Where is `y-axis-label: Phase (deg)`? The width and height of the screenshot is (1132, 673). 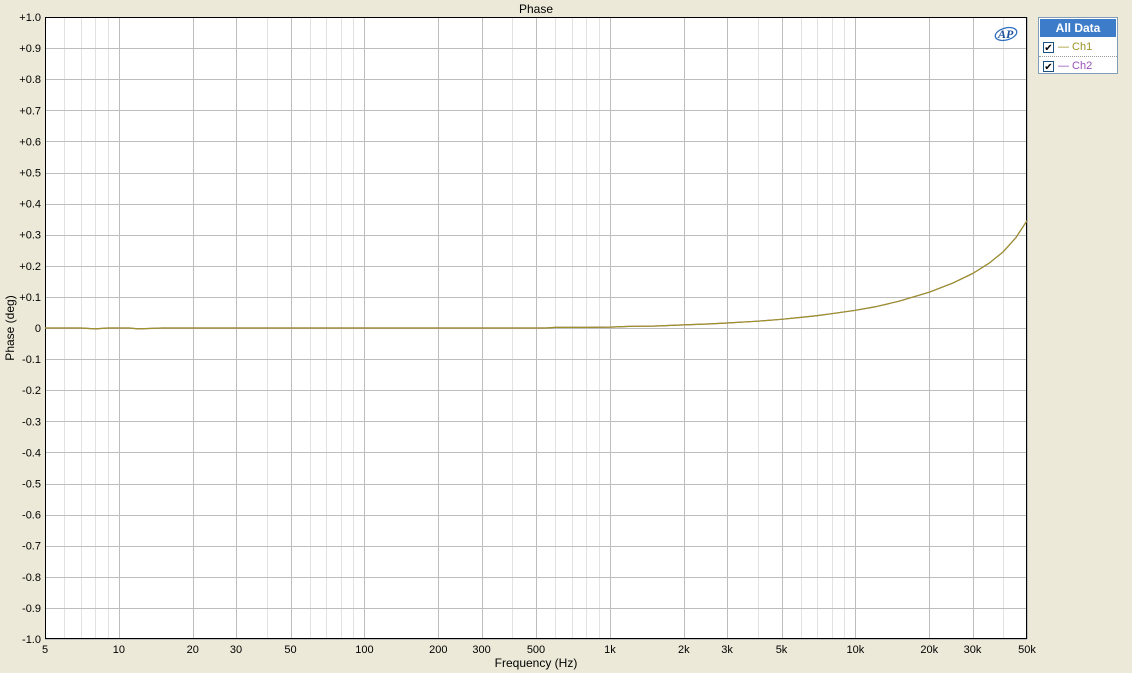 y-axis-label: Phase (deg) is located at coordinates (10, 327).